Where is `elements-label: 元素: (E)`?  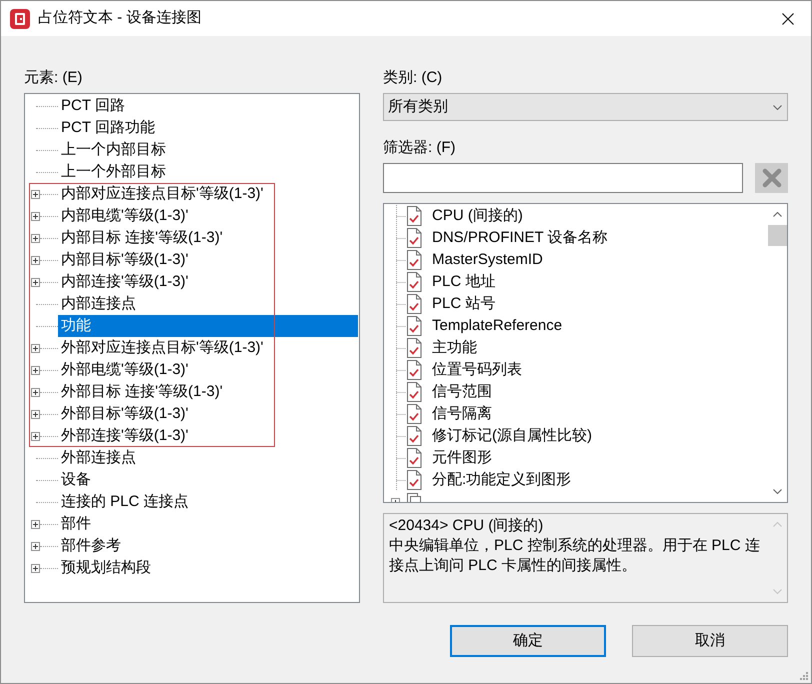 elements-label: 元素: (E) is located at coordinates (53, 78).